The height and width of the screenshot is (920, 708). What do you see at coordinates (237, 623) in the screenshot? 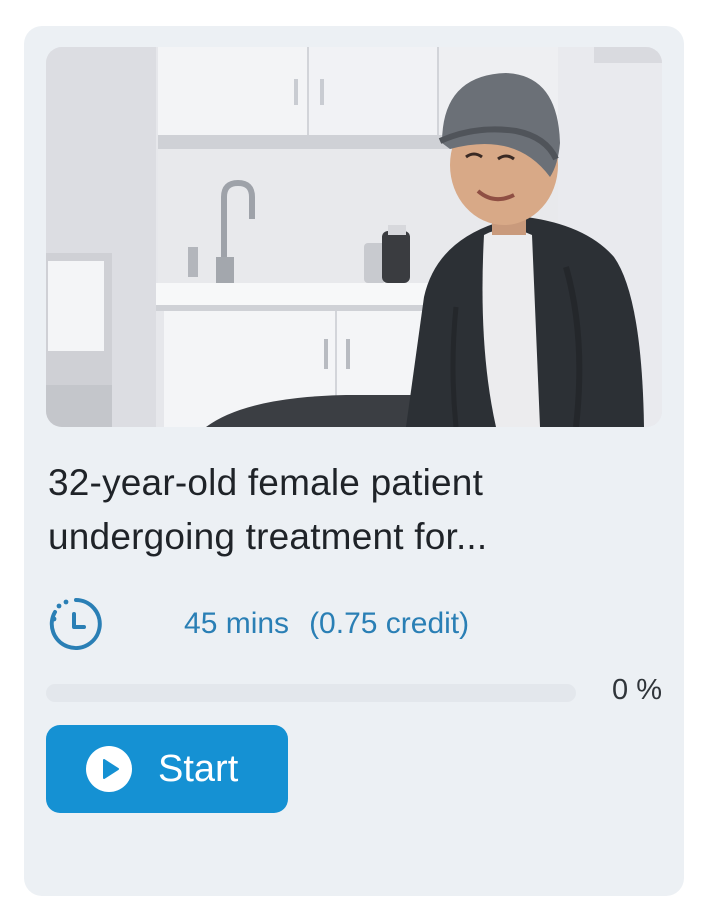
I see `duration-value: 45 mins` at bounding box center [237, 623].